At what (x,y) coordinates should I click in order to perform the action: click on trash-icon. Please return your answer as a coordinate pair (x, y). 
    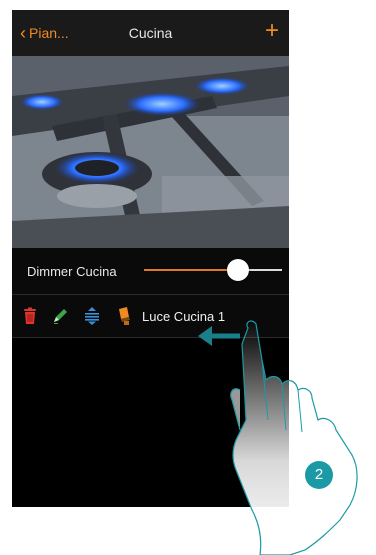
    Looking at the image, I should click on (30, 316).